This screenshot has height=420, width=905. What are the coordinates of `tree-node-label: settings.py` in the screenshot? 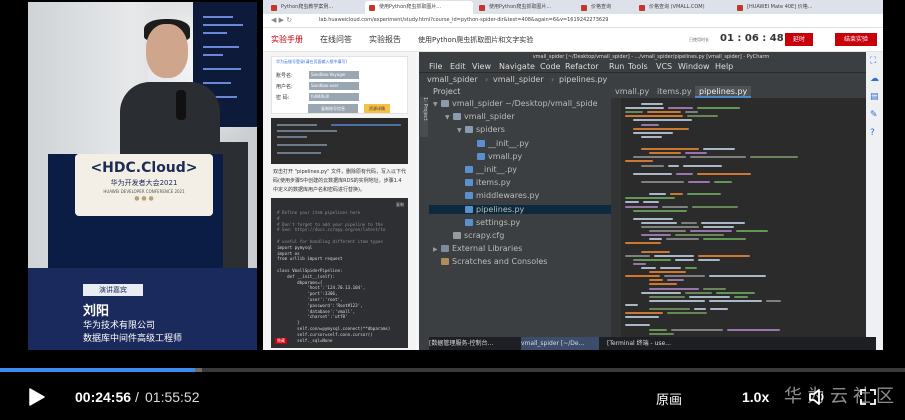 It's located at (498, 222).